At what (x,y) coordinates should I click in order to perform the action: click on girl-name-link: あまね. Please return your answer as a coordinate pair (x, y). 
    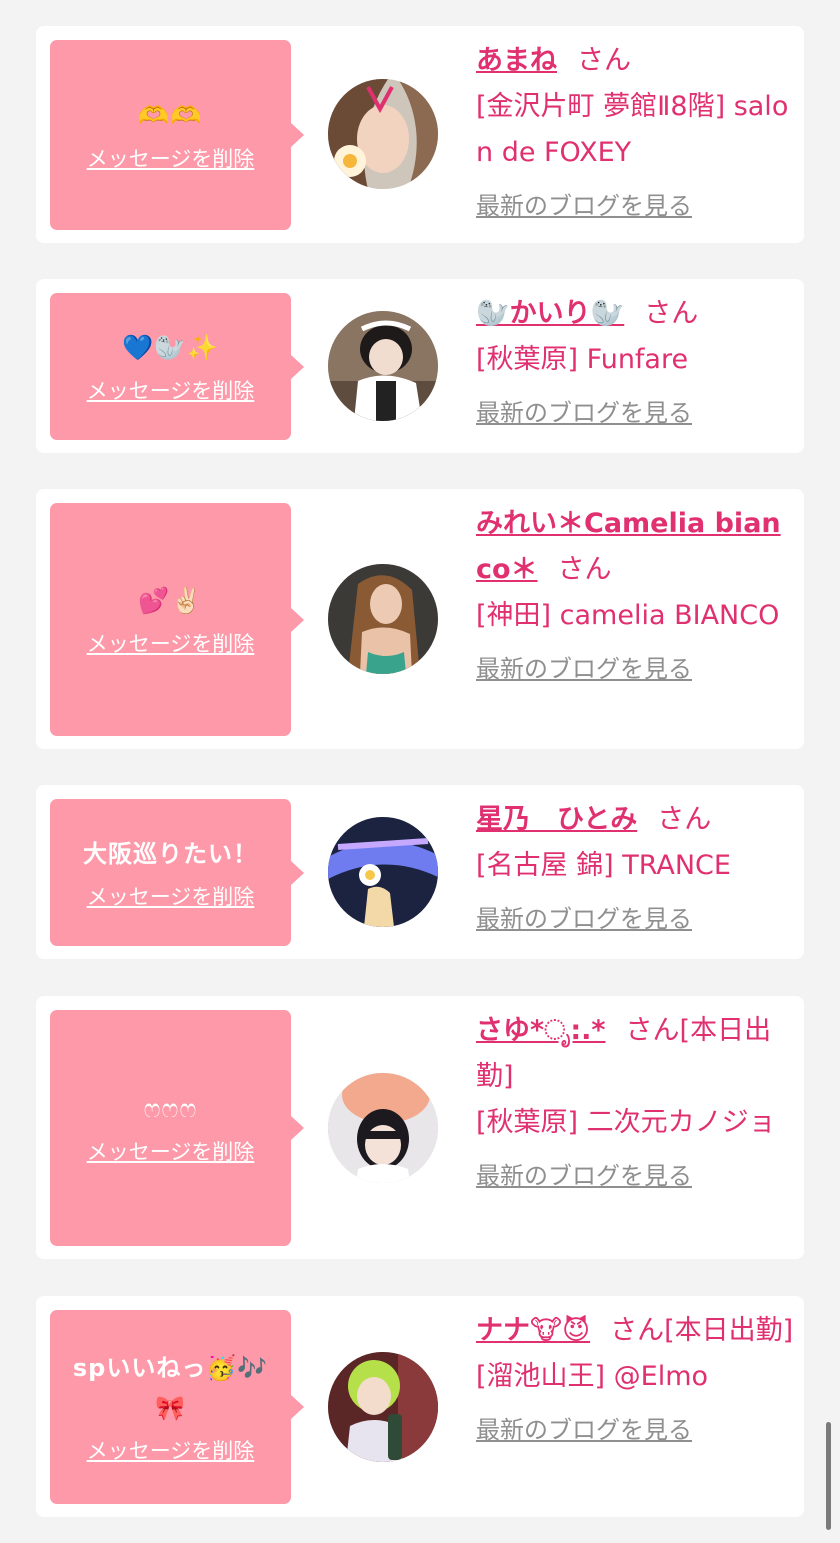
    Looking at the image, I should click on (516, 60).